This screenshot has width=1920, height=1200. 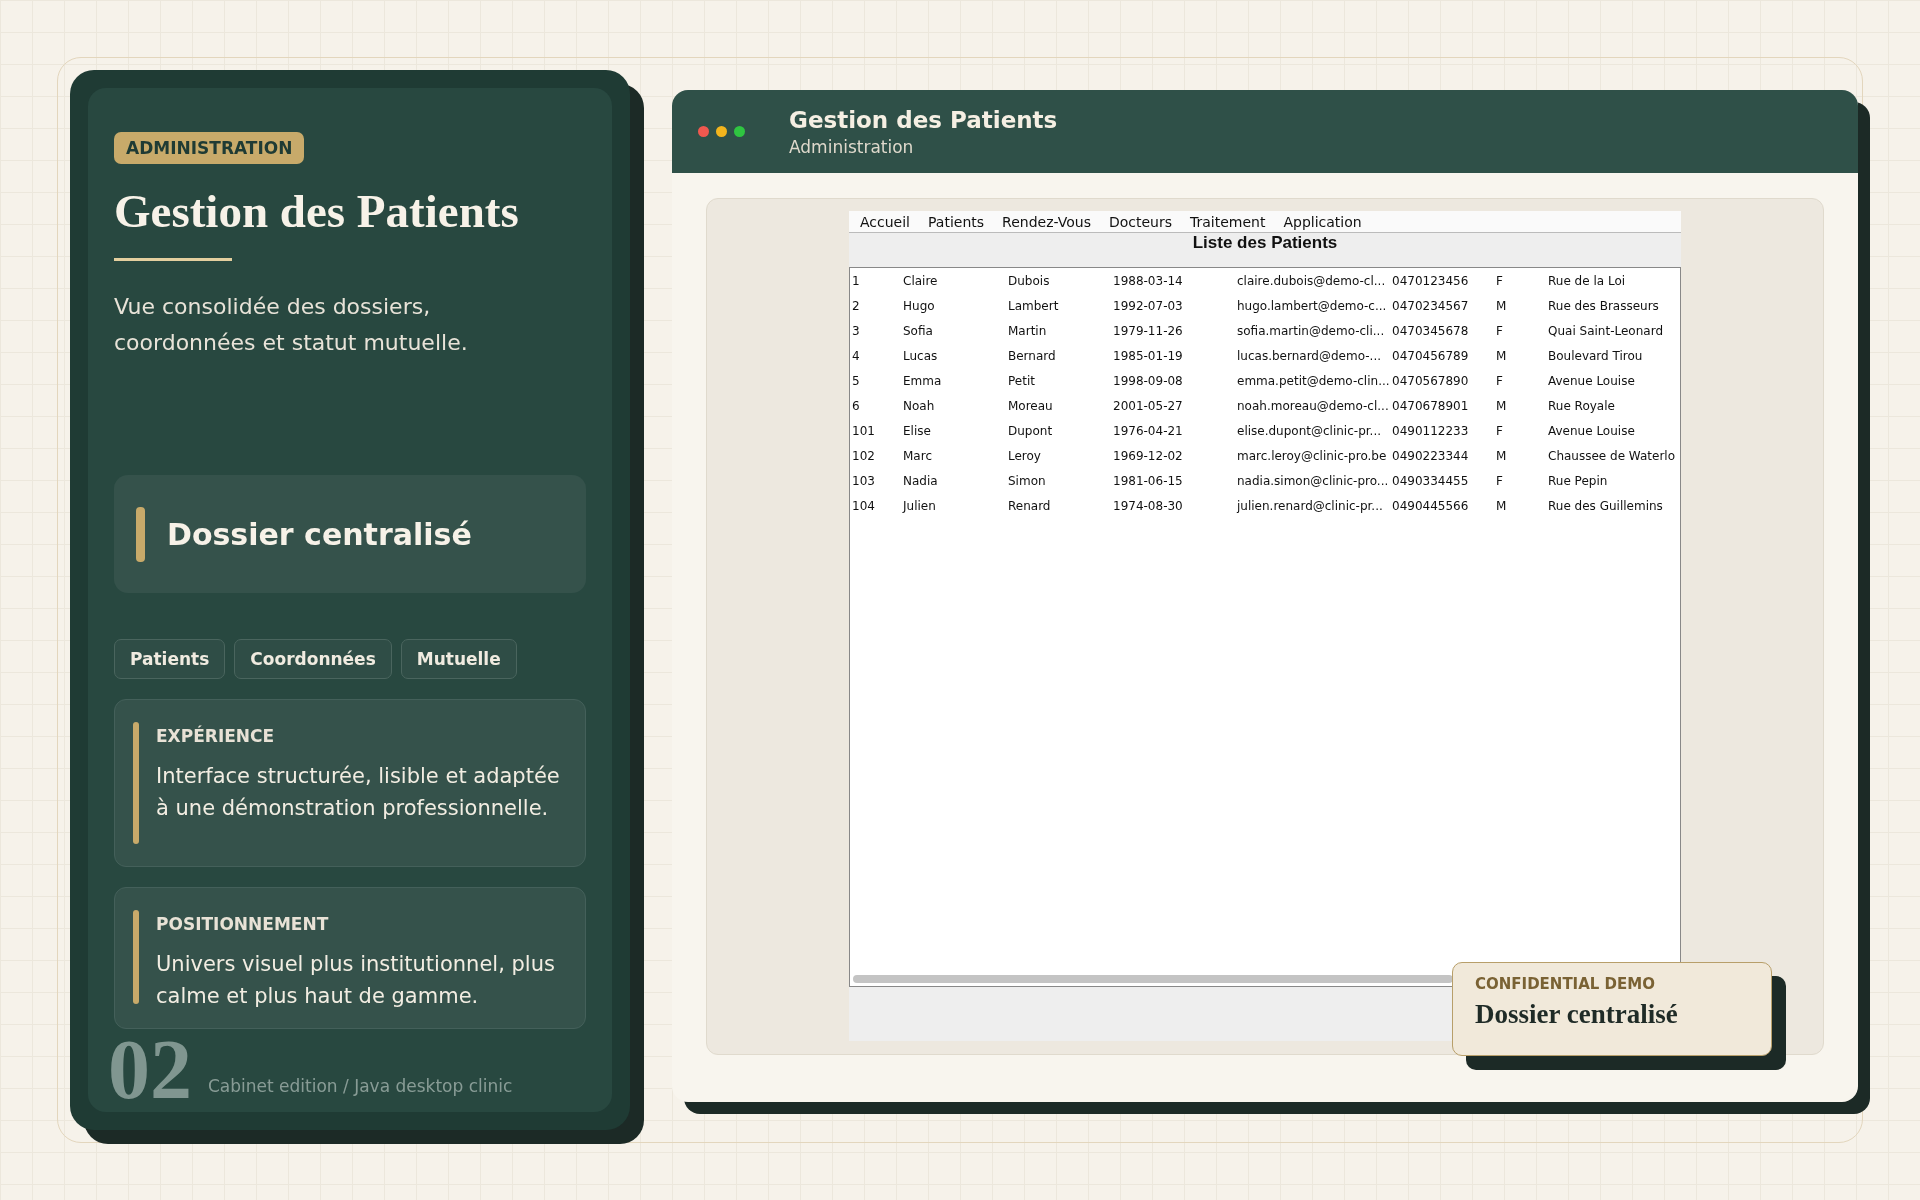 I want to click on table-cell-text: 0490445566, so click(x=1430, y=505).